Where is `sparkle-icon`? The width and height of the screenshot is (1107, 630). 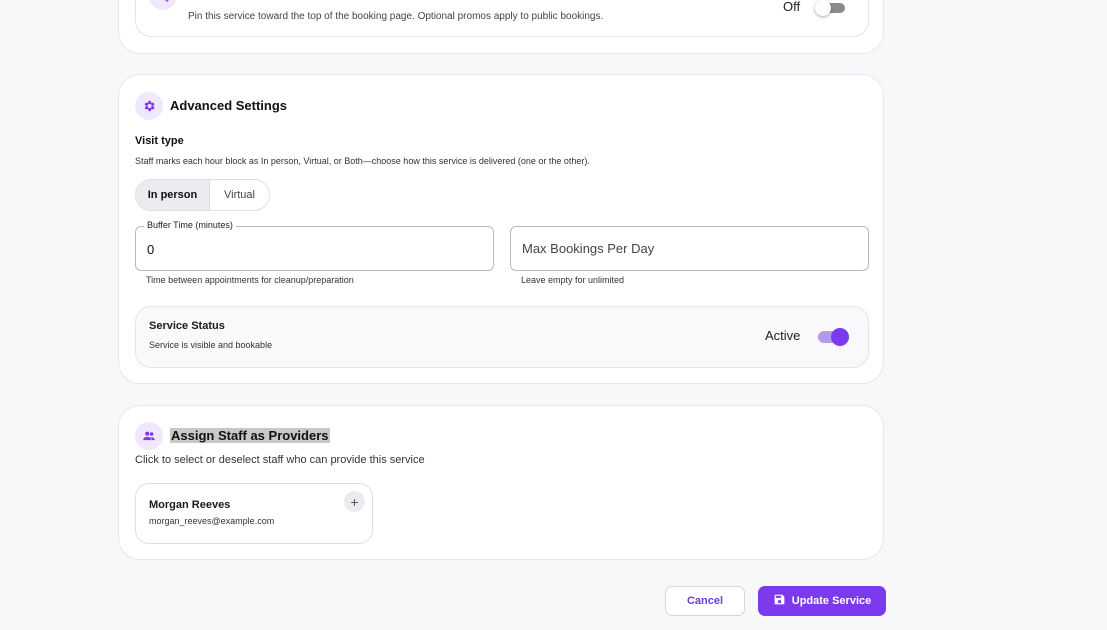
sparkle-icon is located at coordinates (163, 5).